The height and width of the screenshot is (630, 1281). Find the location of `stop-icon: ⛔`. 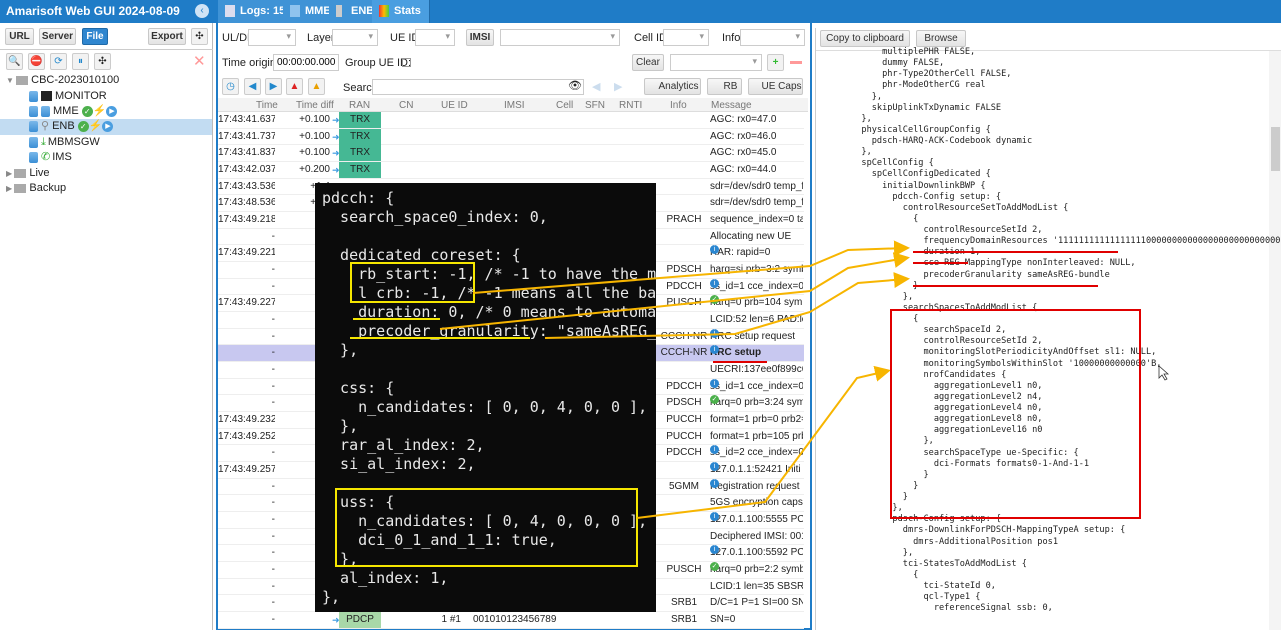

stop-icon: ⛔ is located at coordinates (36, 61).